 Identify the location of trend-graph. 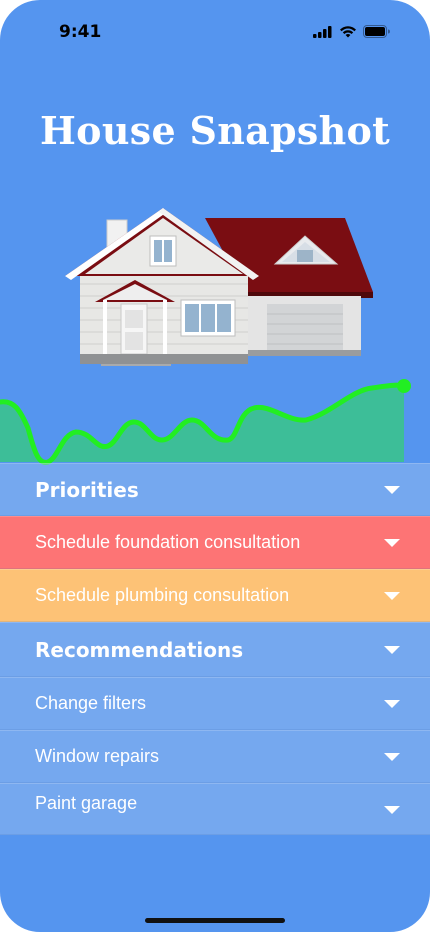
(205, 422).